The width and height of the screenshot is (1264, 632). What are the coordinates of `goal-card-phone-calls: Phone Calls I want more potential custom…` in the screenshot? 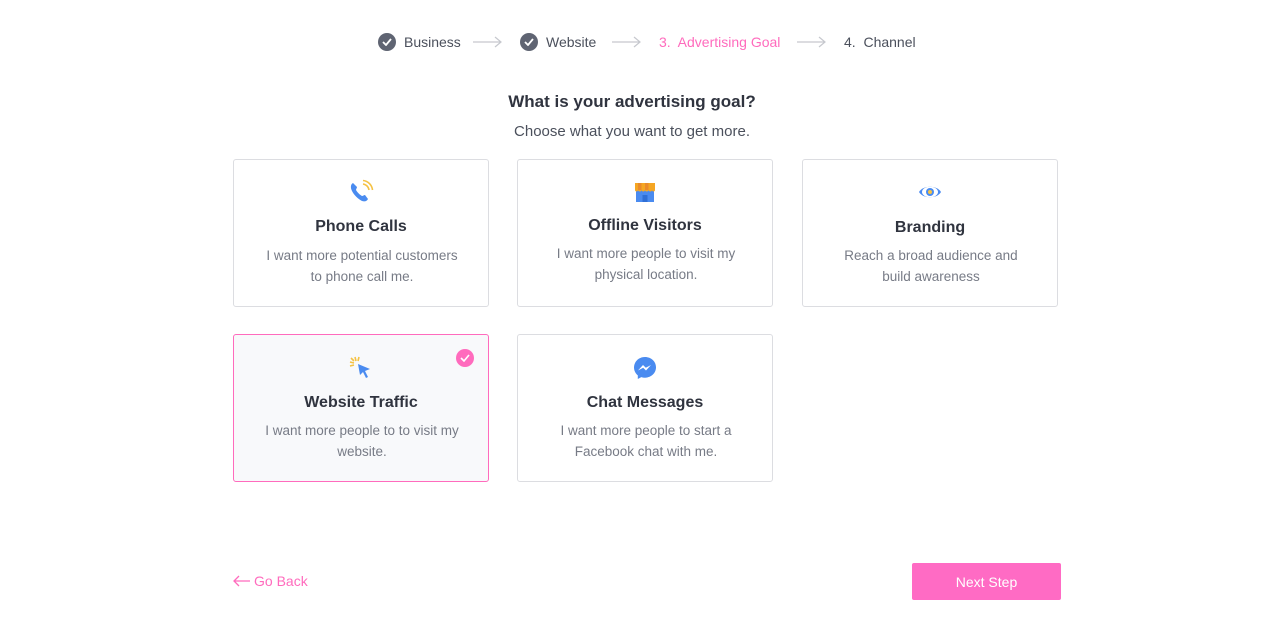 It's located at (361, 233).